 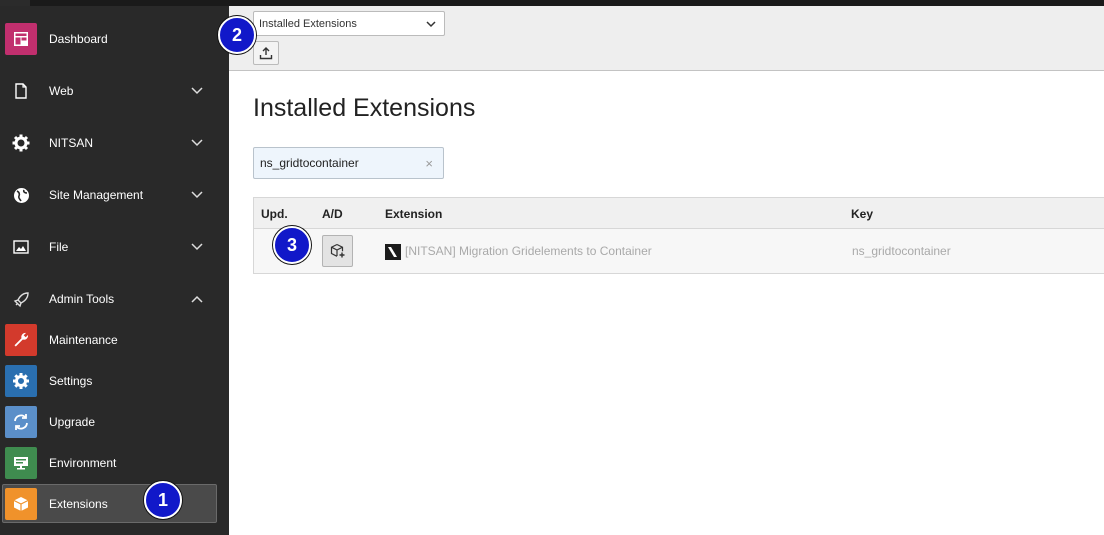 I want to click on upload-button, so click(x=266, y=53).